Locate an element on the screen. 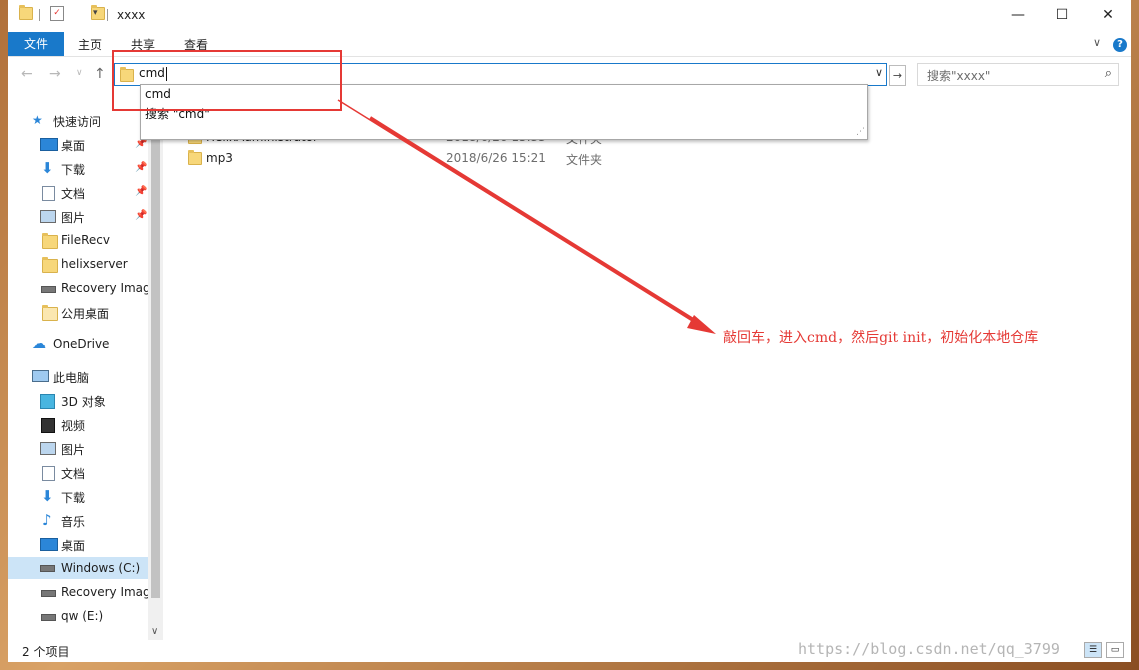  annotation-text: 敲回车，进入cmd，然后git init，初始化本地仓库 is located at coordinates (881, 338).